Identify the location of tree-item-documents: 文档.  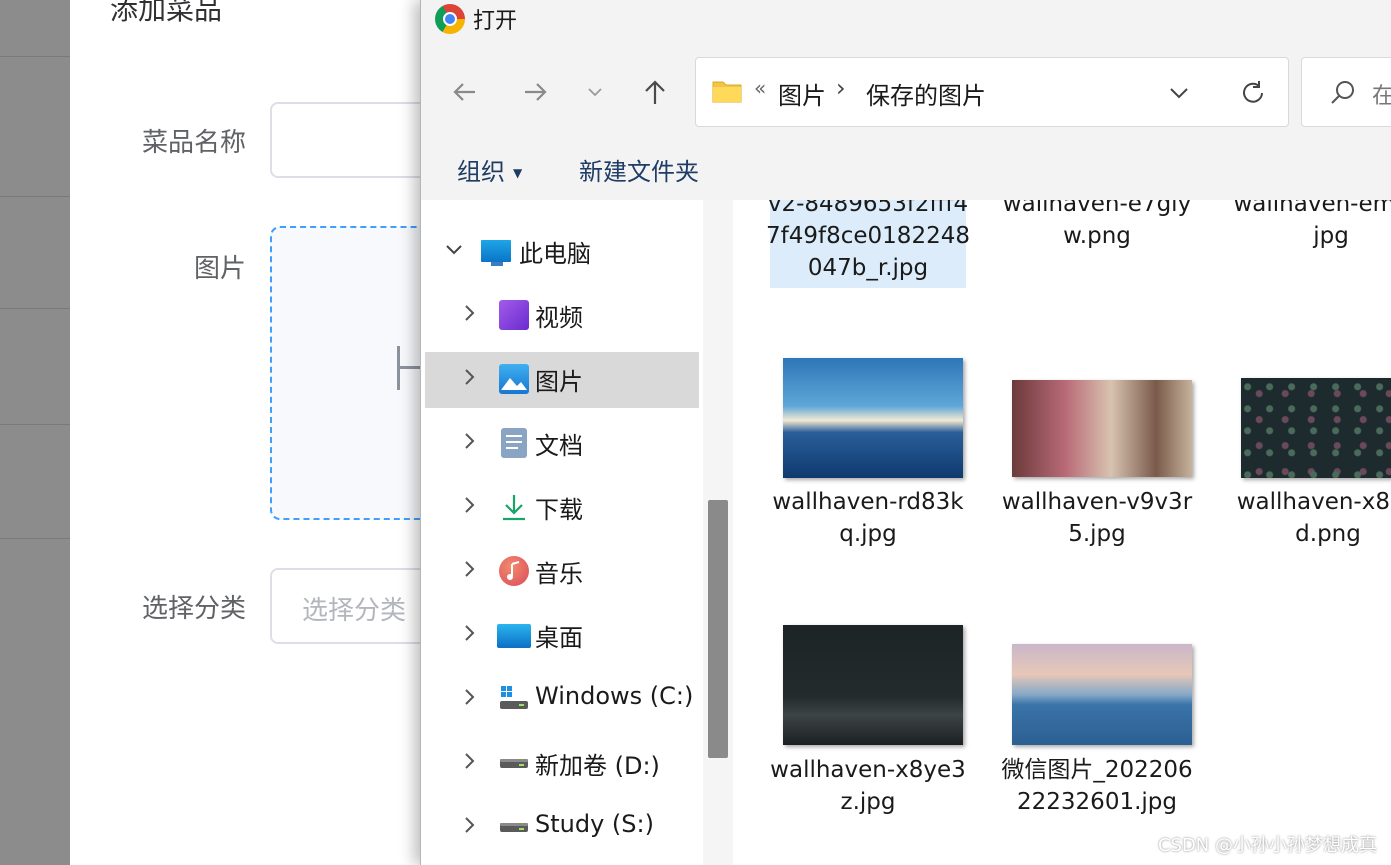
(562, 444).